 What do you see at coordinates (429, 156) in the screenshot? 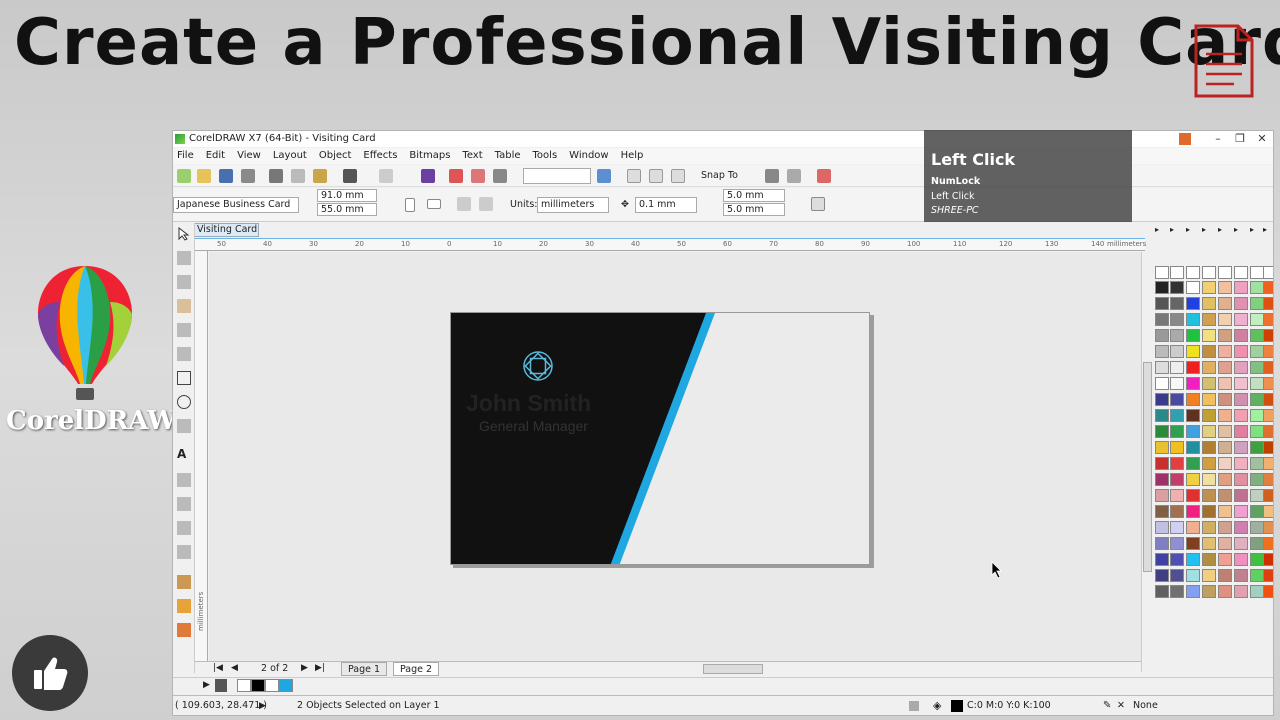
I see `menu-bitmaps: Bitmaps` at bounding box center [429, 156].